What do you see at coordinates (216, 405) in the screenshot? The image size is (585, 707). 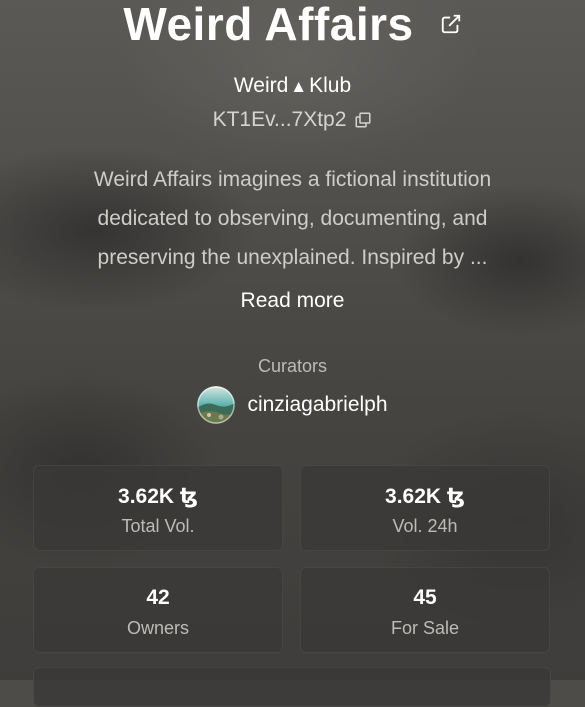 I see `landscape-avatar` at bounding box center [216, 405].